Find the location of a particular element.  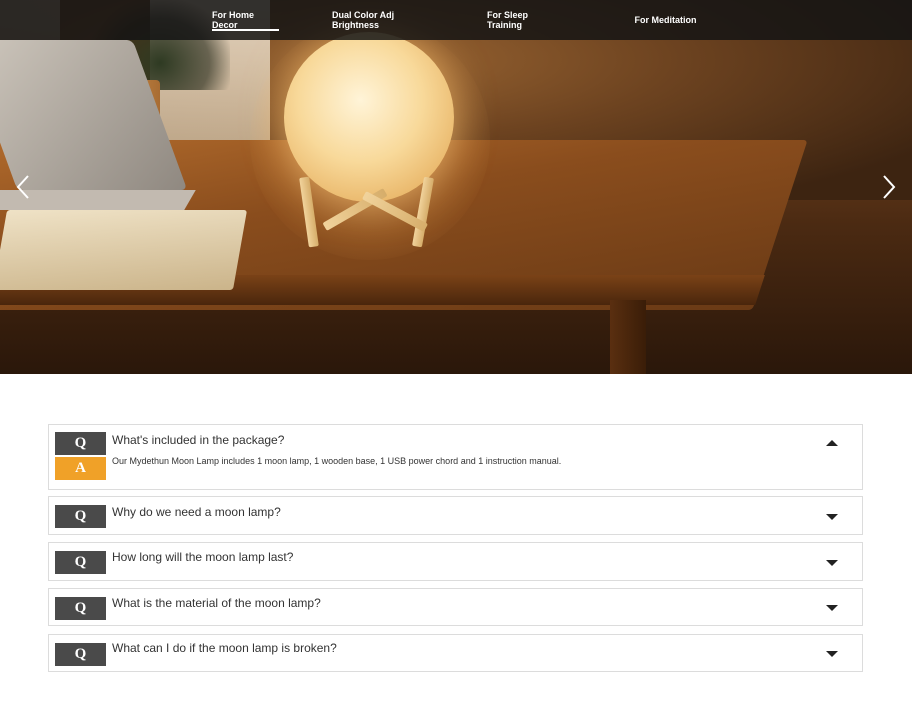

tab-dual-color: Dual Color Adj Brightness is located at coordinates (386, 20).